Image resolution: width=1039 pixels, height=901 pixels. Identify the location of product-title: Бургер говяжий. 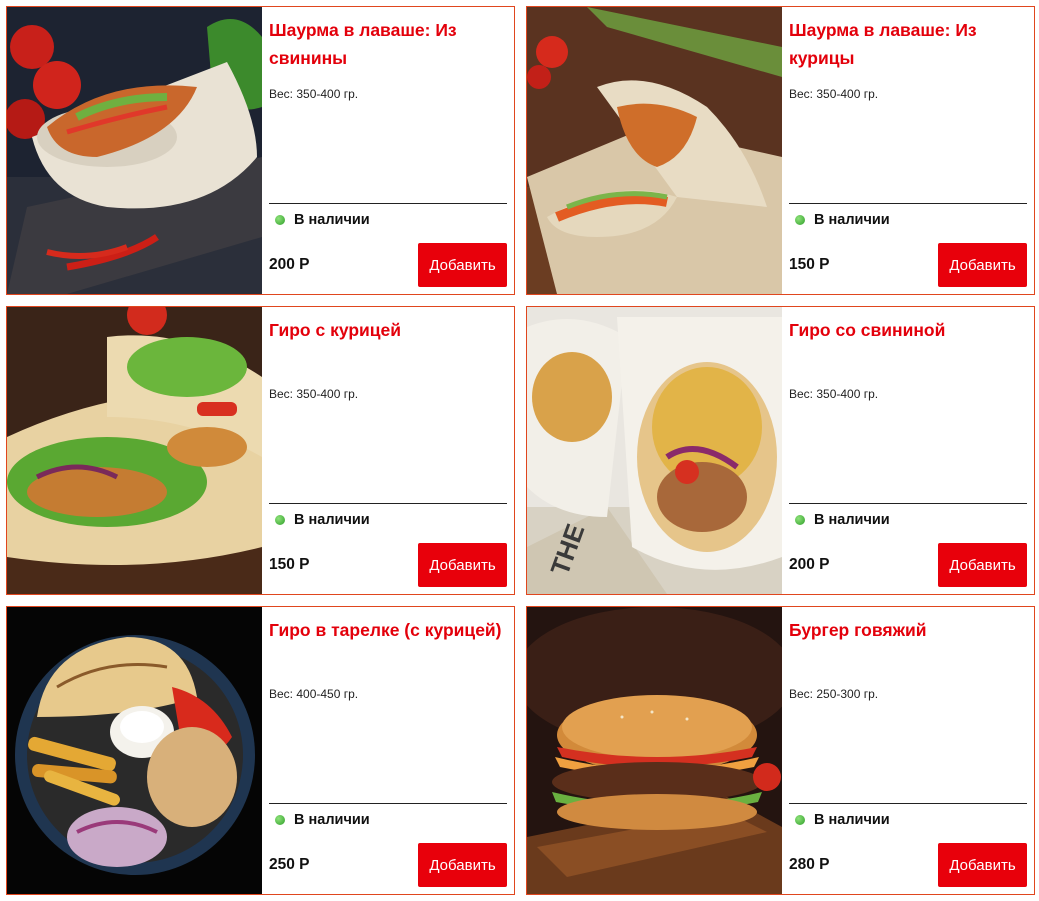
(908, 630).